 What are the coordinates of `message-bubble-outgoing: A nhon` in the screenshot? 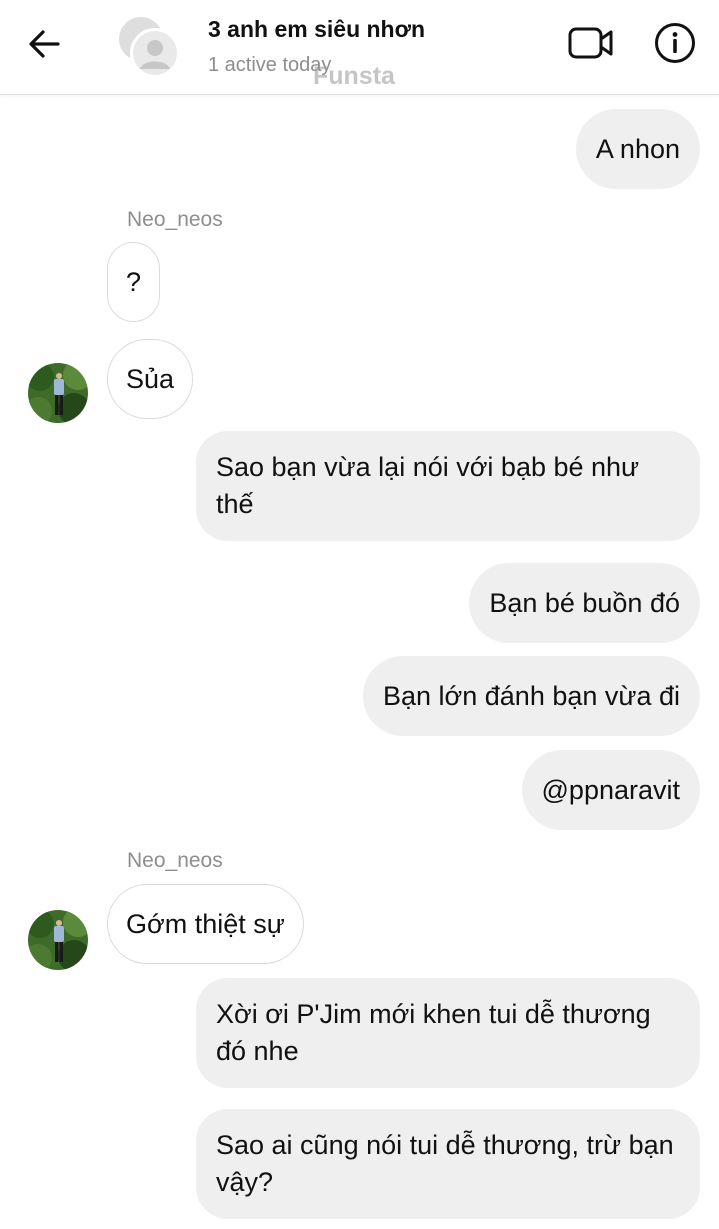 It's located at (637, 149).